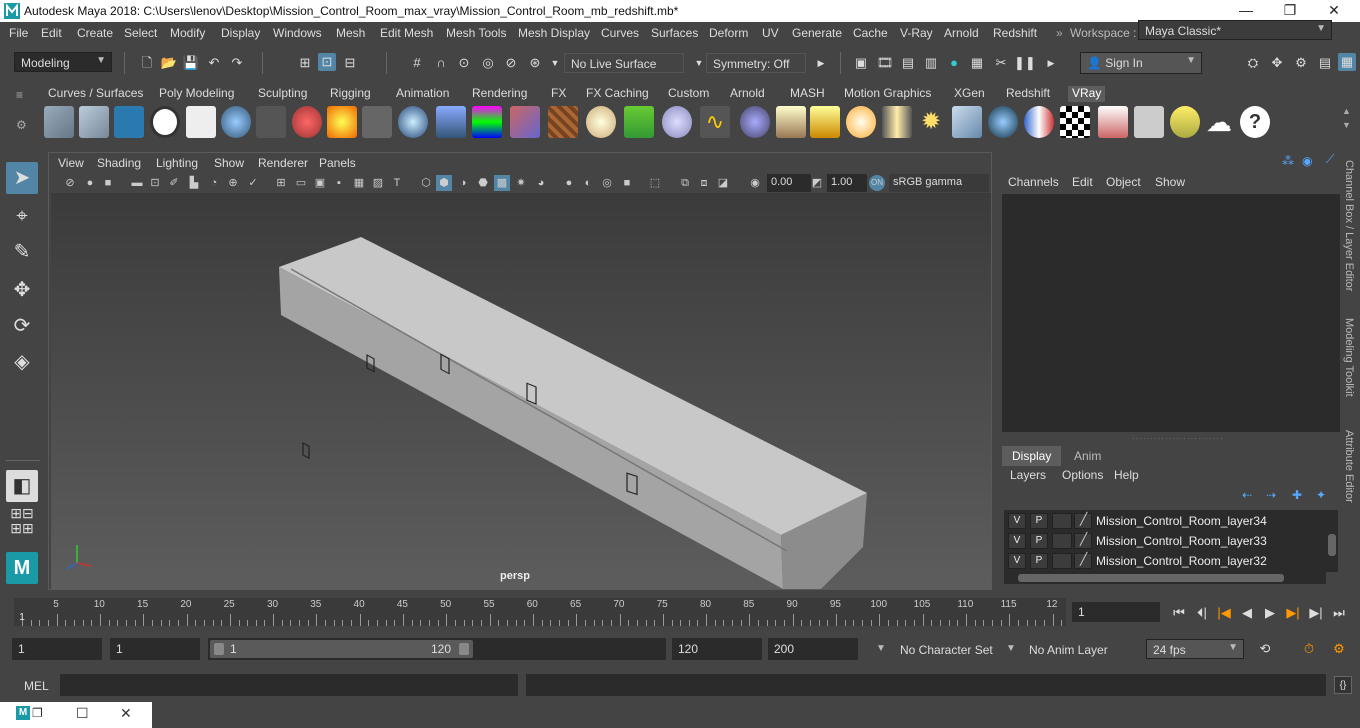  Describe the element at coordinates (525, 122) in the screenshot. I see `vray-mesh-light-icon` at that location.